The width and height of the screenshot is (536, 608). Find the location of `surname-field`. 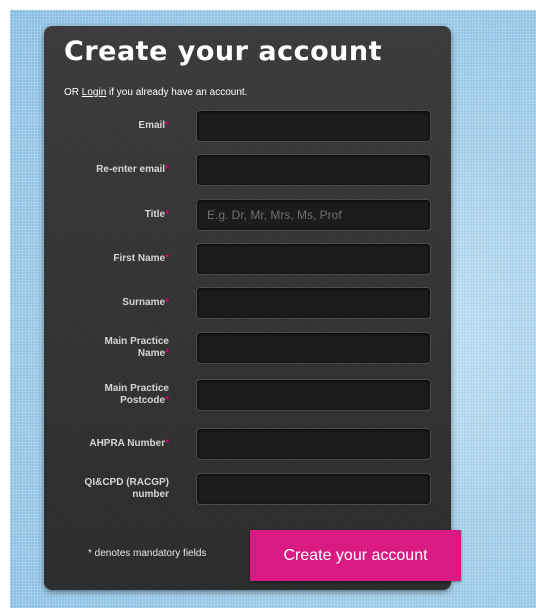

surname-field is located at coordinates (313, 303).